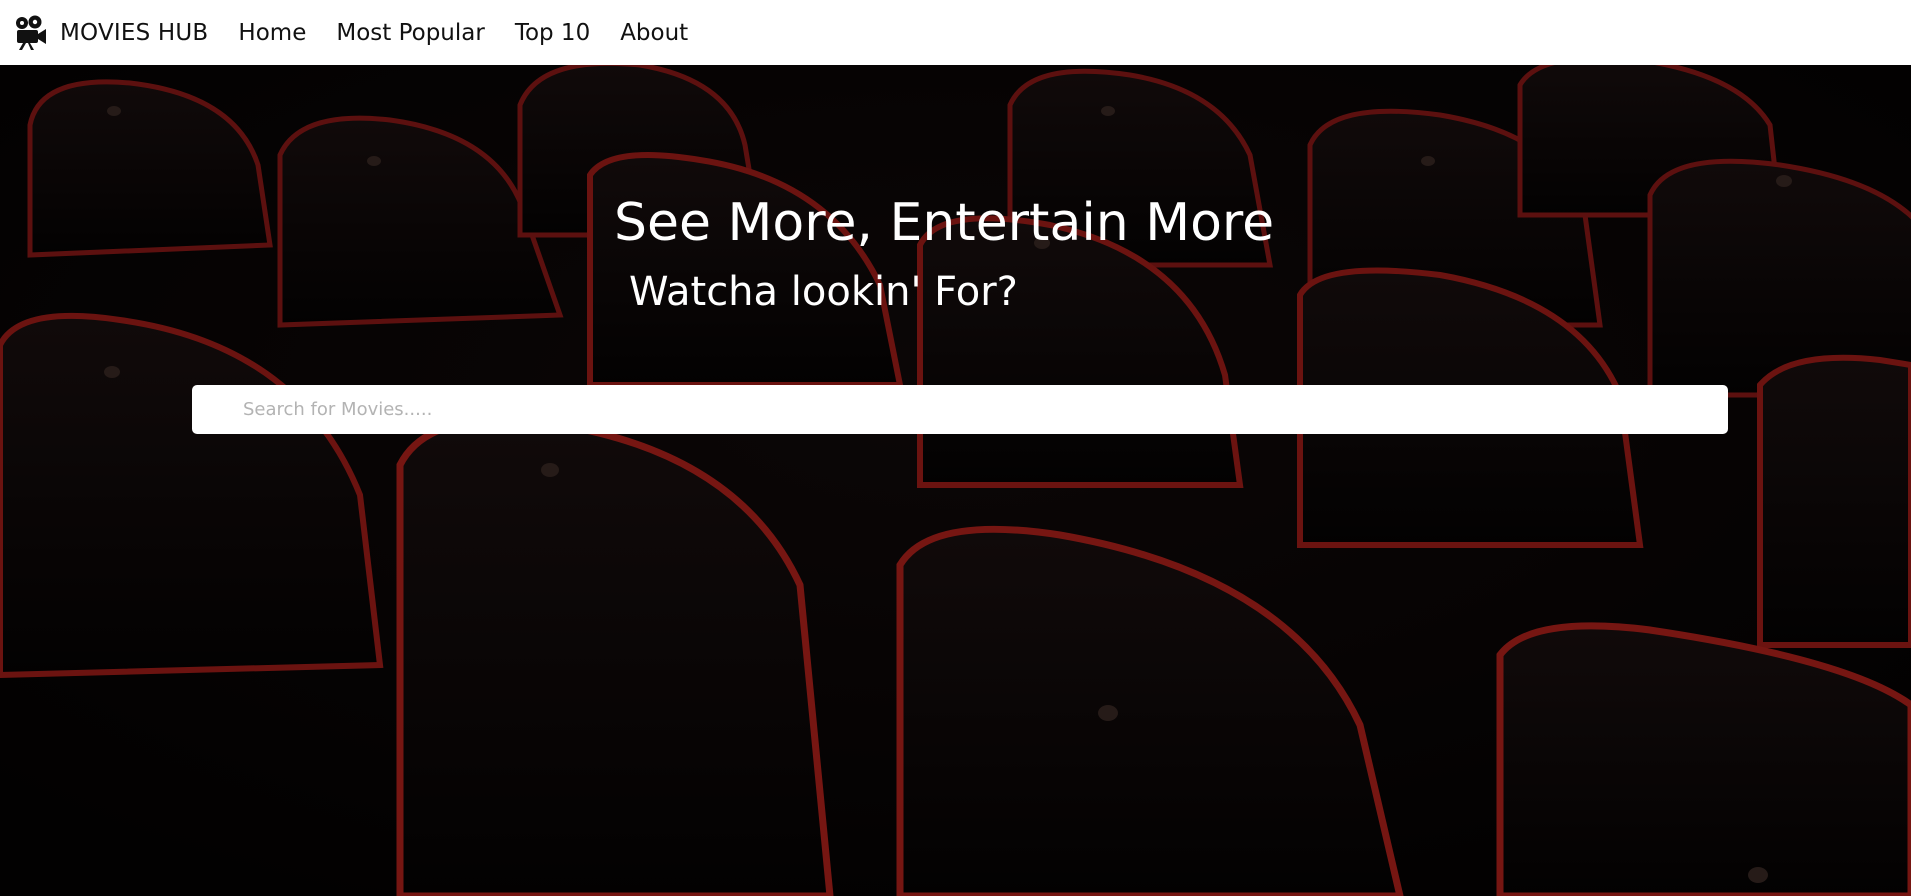 The height and width of the screenshot is (896, 1911). I want to click on nav-about: About, so click(654, 33).